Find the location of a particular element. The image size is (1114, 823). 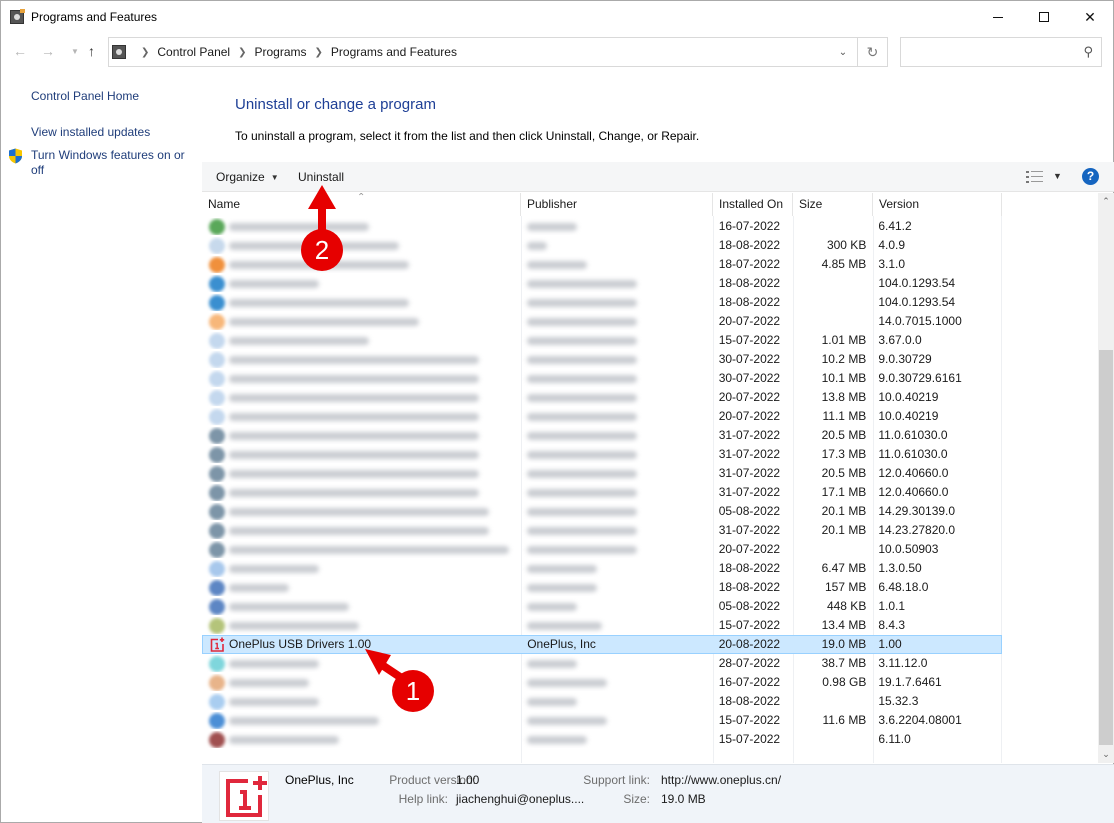

uninstall-button: Uninstall is located at coordinates (321, 177).